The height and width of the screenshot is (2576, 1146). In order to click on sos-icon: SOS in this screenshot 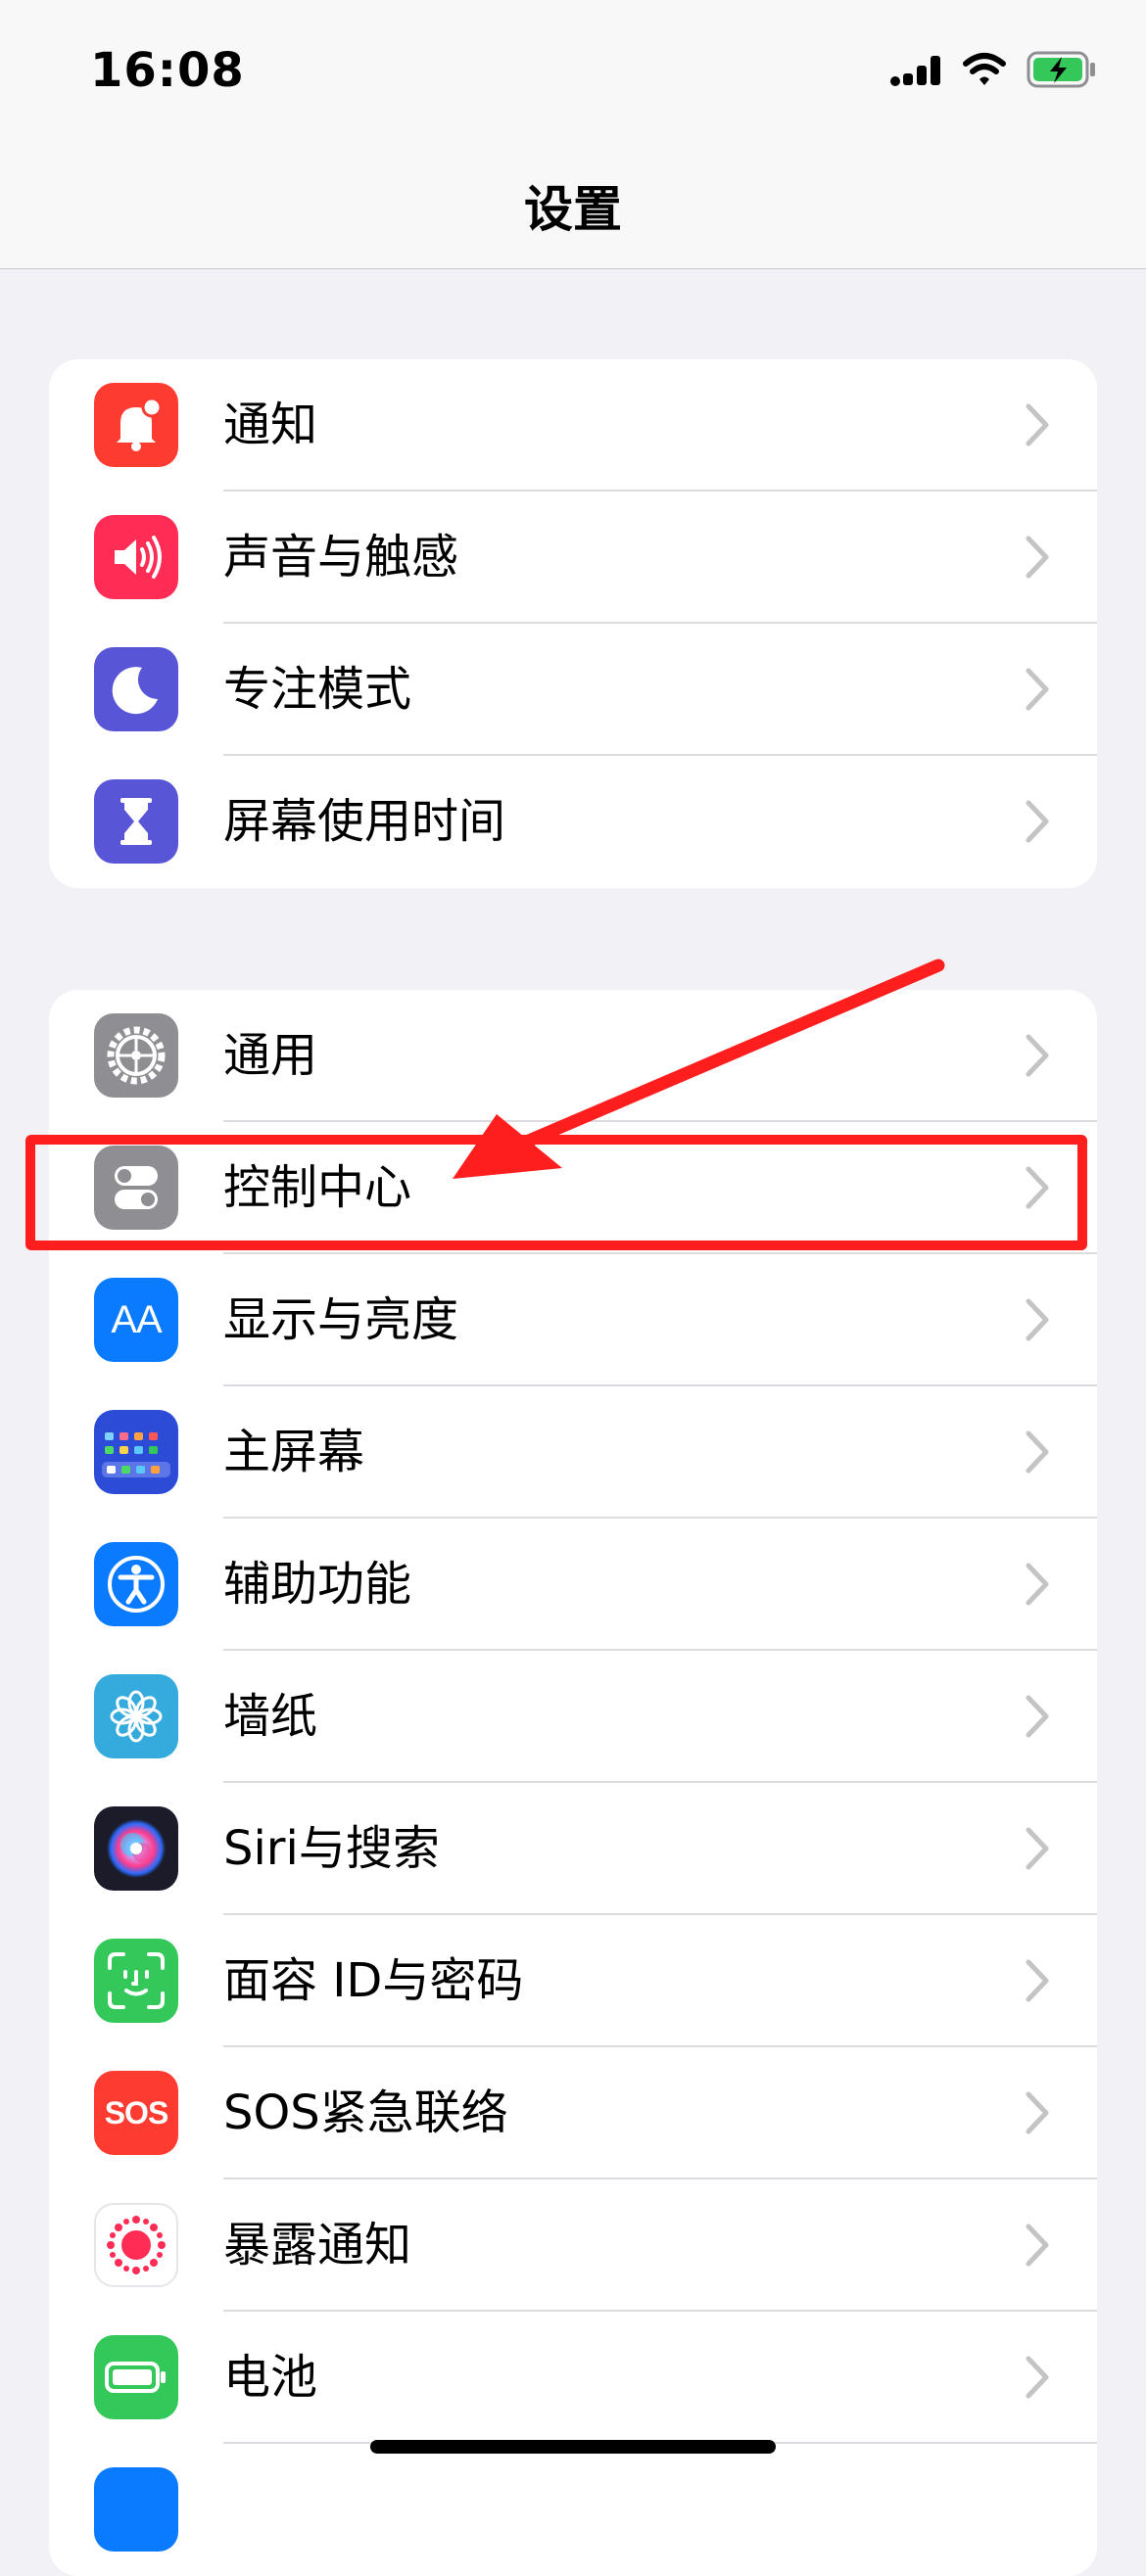, I will do `click(136, 2113)`.